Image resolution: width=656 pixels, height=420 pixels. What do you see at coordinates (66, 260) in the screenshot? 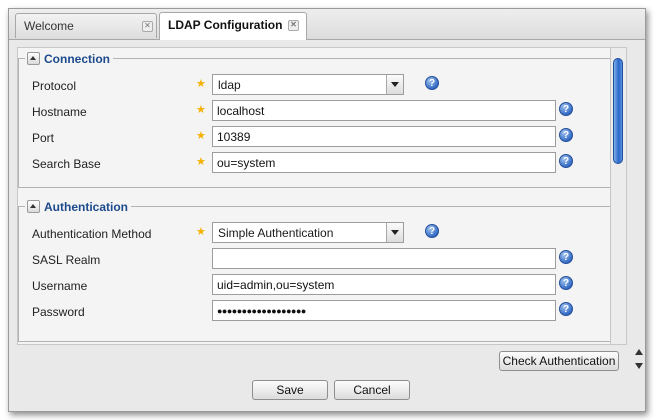
I see `field-label: SASL Realm` at bounding box center [66, 260].